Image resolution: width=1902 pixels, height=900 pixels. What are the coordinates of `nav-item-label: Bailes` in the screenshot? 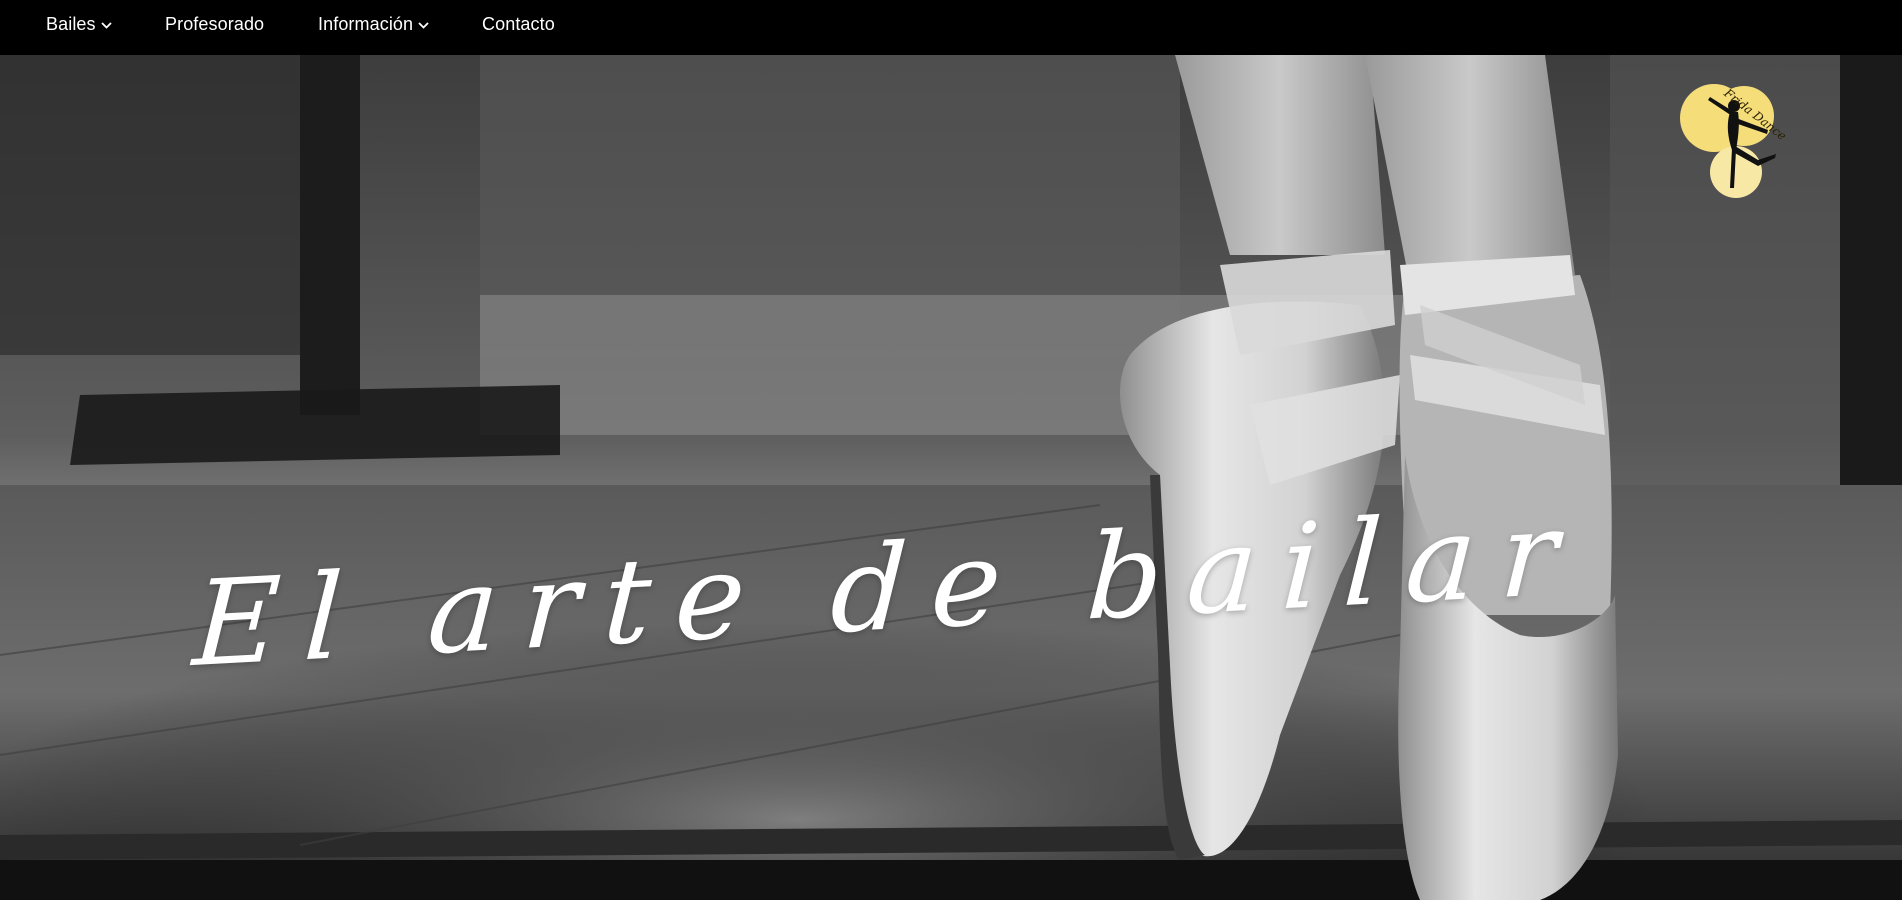 It's located at (71, 23).